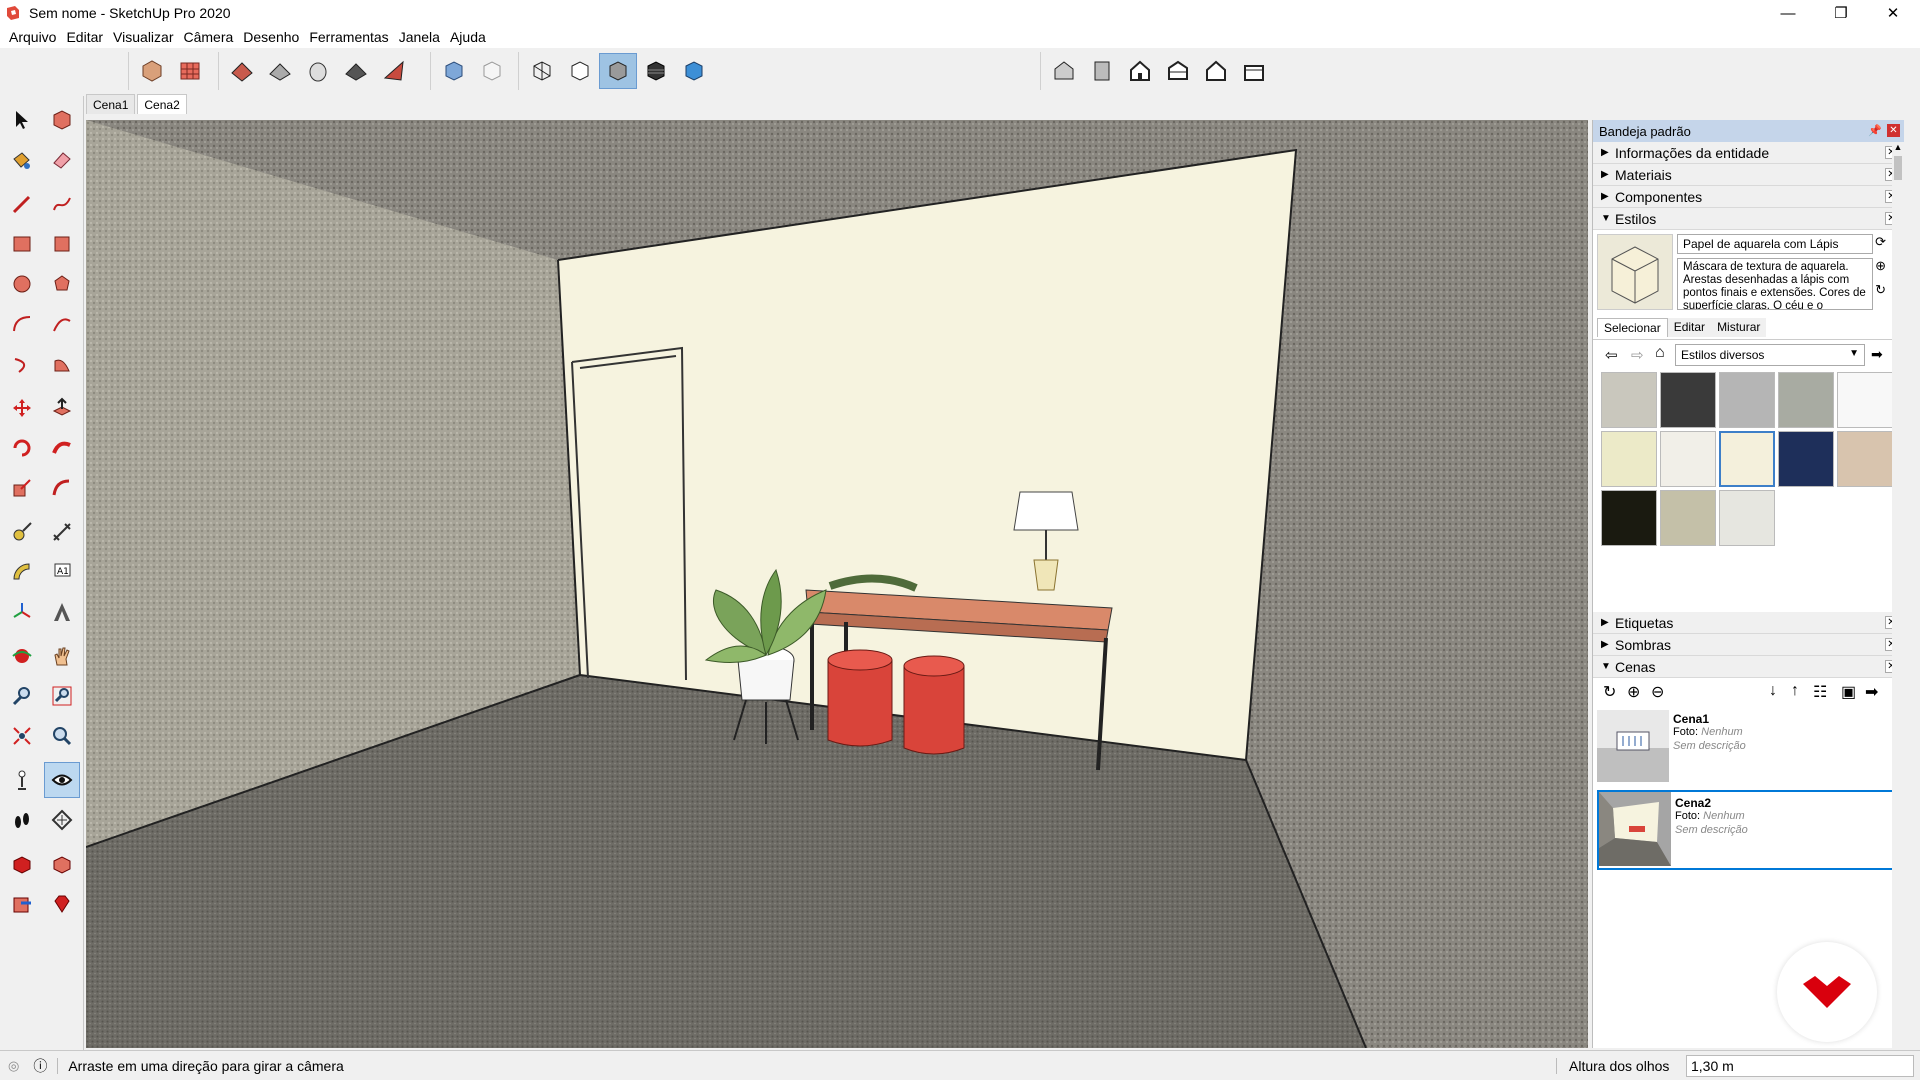 This screenshot has width=1920, height=1080. Describe the element at coordinates (22, 656) in the screenshot. I see `orbit-tool-icon` at that location.